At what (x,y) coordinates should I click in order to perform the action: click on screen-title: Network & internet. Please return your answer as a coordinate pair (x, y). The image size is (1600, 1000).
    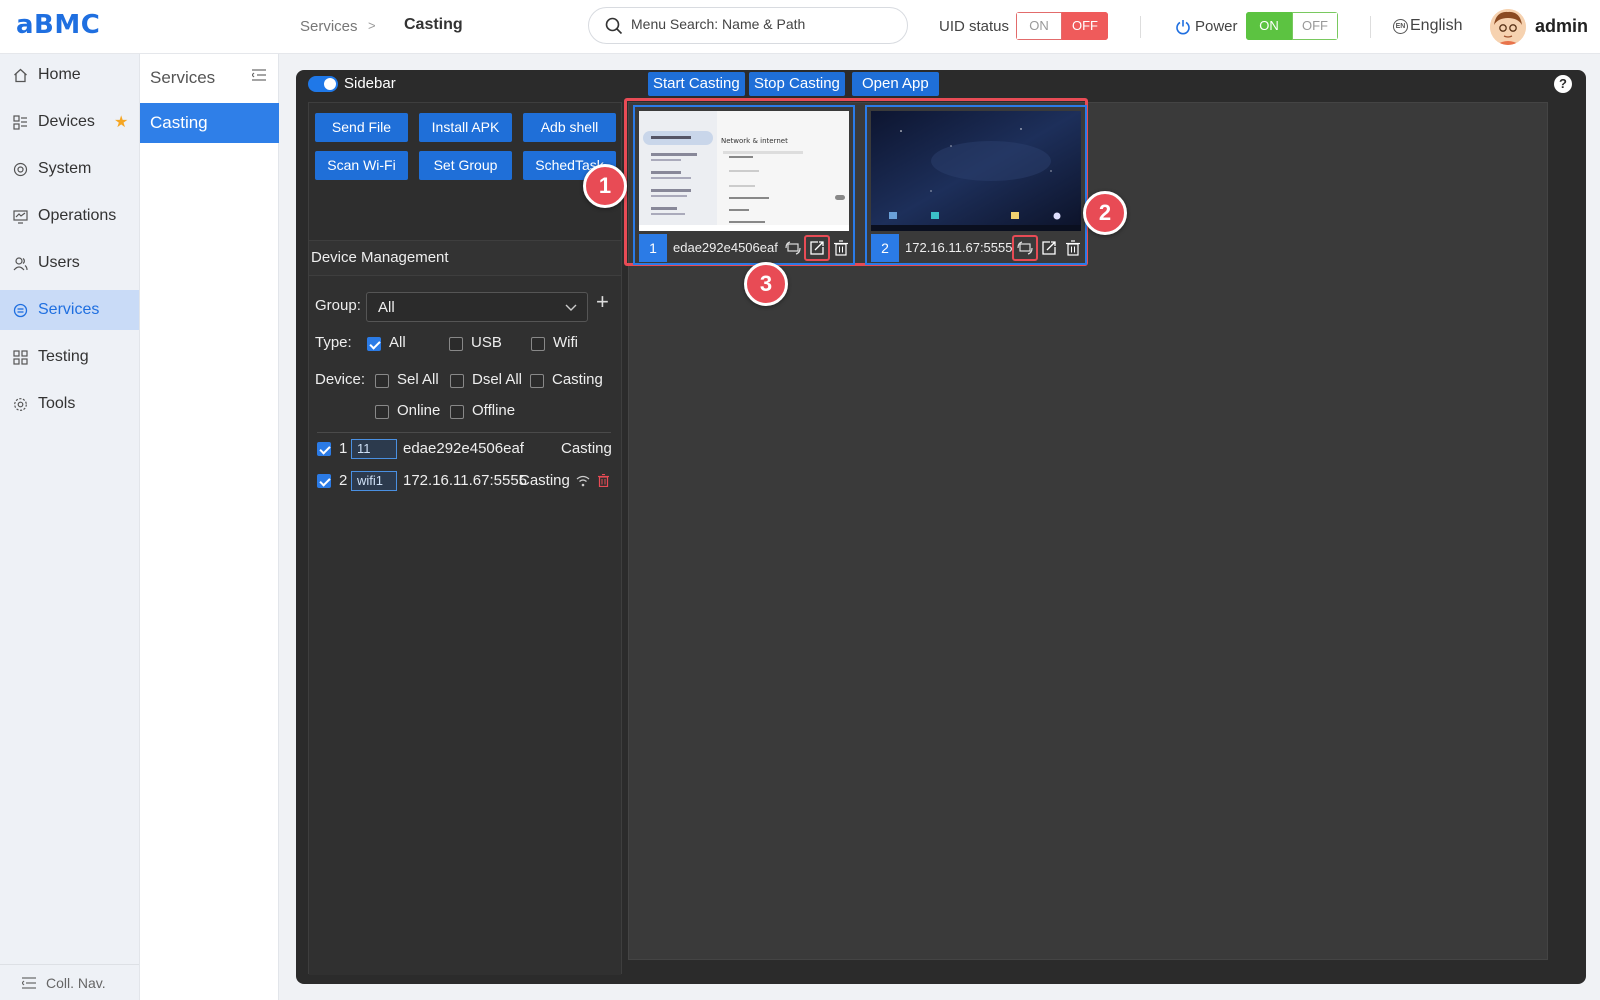
    Looking at the image, I should click on (754, 141).